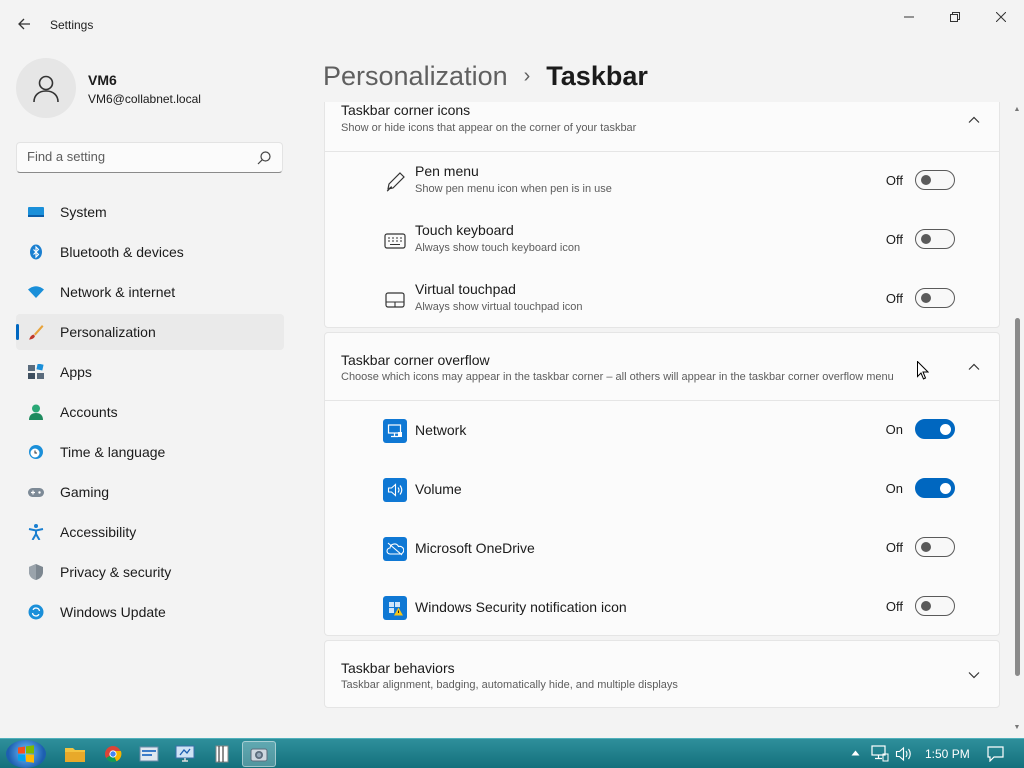  What do you see at coordinates (102, 80) in the screenshot?
I see `user-name: VM6` at bounding box center [102, 80].